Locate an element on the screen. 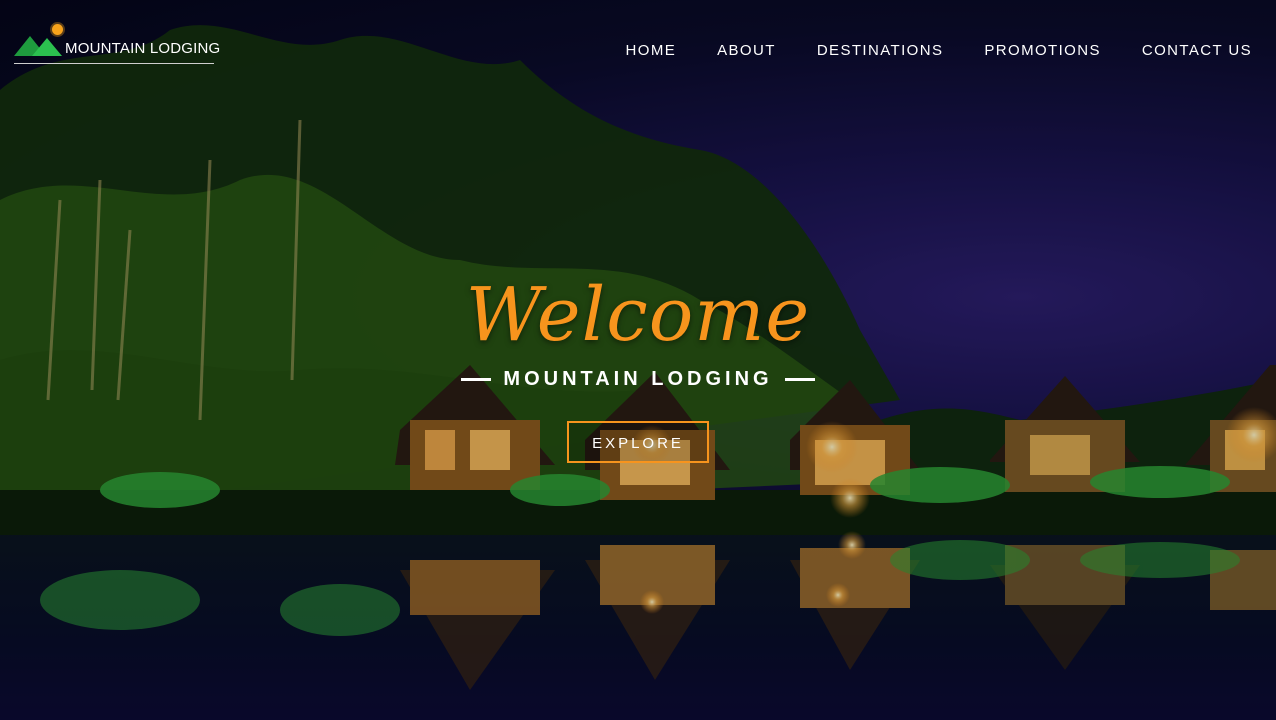  nav-contact-us: CONTACT US is located at coordinates (1197, 50).